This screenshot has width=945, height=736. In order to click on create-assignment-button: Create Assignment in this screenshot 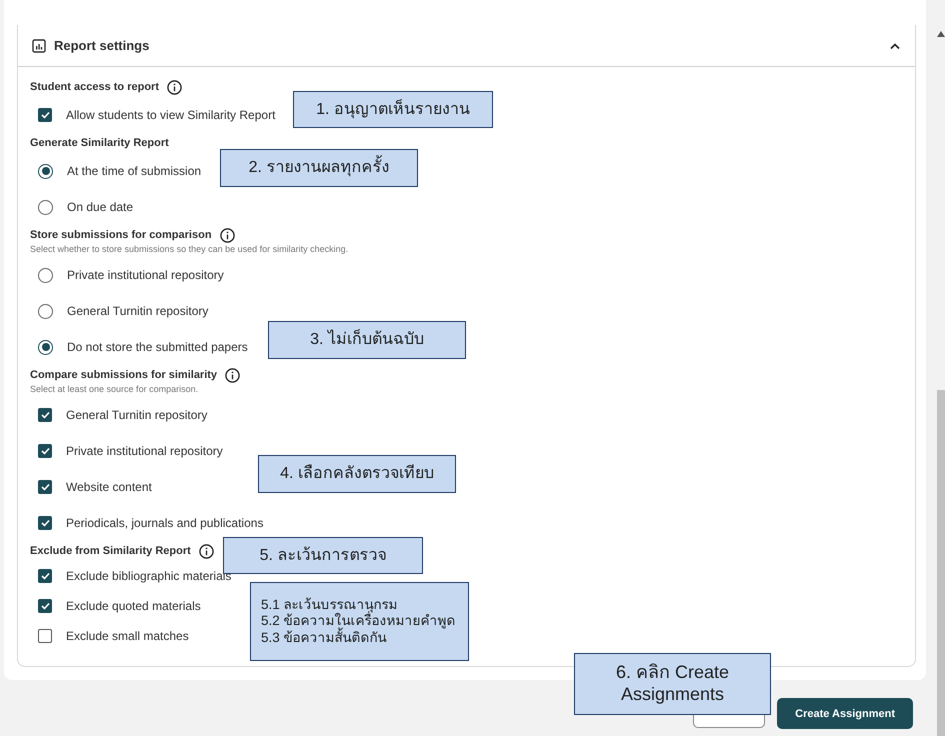, I will do `click(845, 713)`.